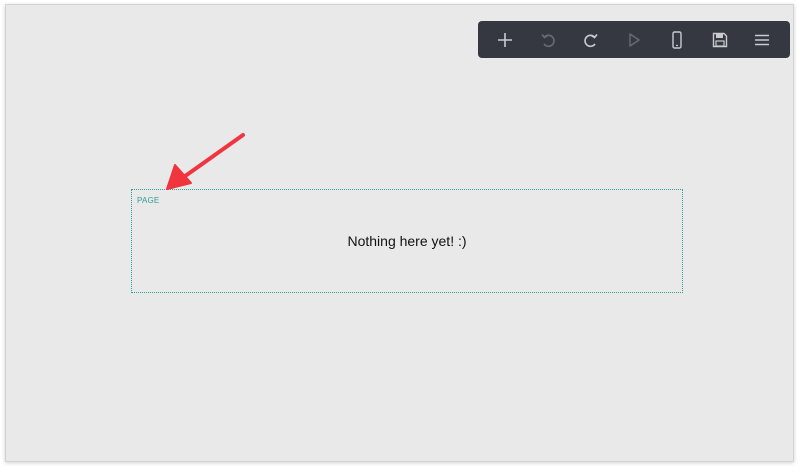 The width and height of the screenshot is (800, 473). I want to click on phone-icon, so click(677, 39).